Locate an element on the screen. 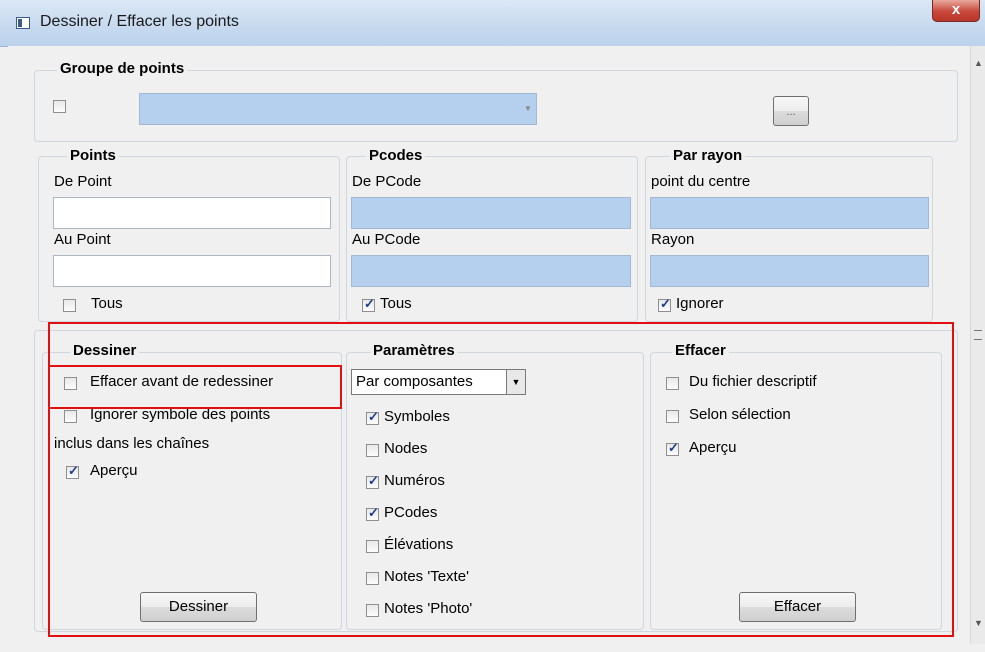 The height and width of the screenshot is (652, 985). au-point-input is located at coordinates (192, 271).